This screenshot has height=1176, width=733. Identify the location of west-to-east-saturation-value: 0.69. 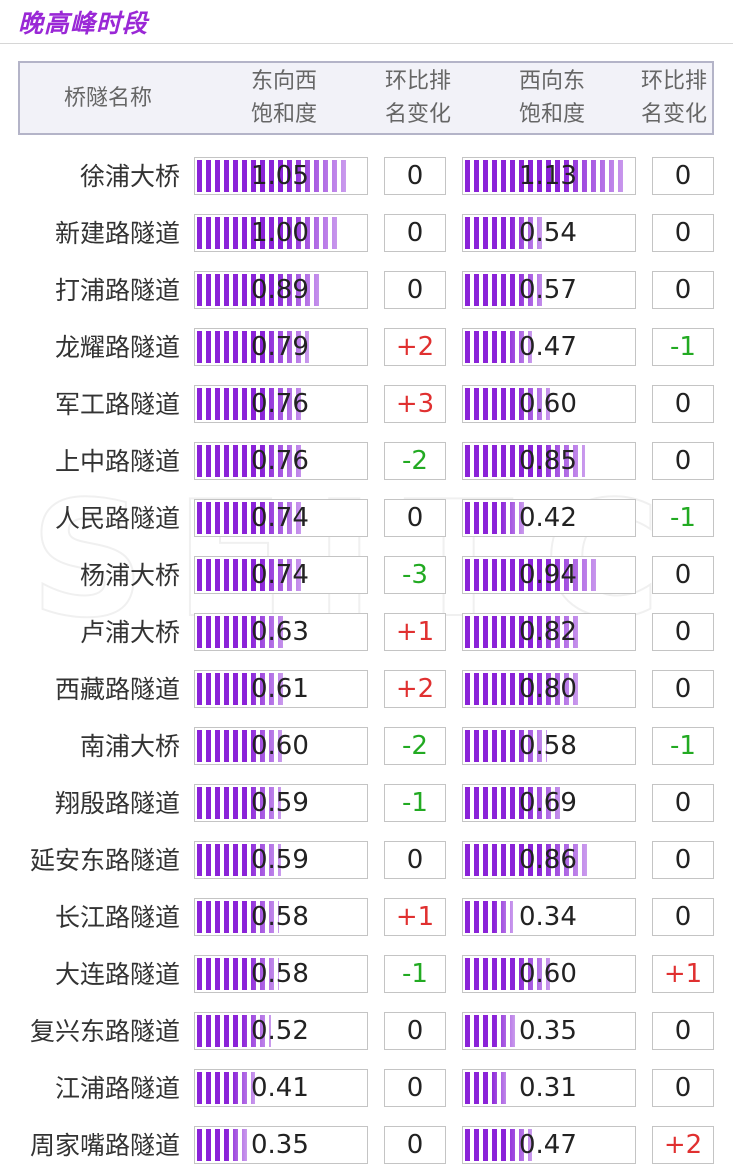
(548, 803).